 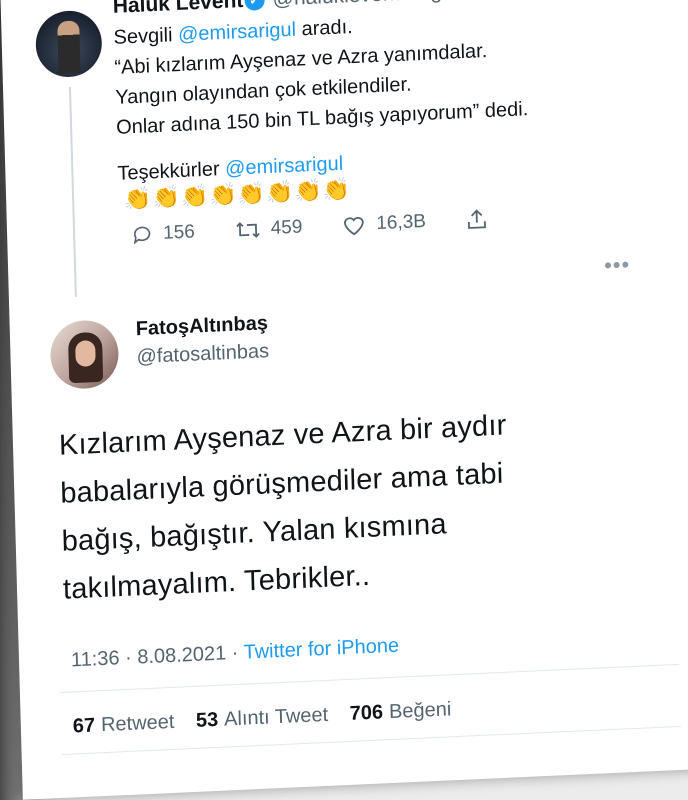 What do you see at coordinates (137, 723) in the screenshot?
I see `retweet-stat-label: Retweet` at bounding box center [137, 723].